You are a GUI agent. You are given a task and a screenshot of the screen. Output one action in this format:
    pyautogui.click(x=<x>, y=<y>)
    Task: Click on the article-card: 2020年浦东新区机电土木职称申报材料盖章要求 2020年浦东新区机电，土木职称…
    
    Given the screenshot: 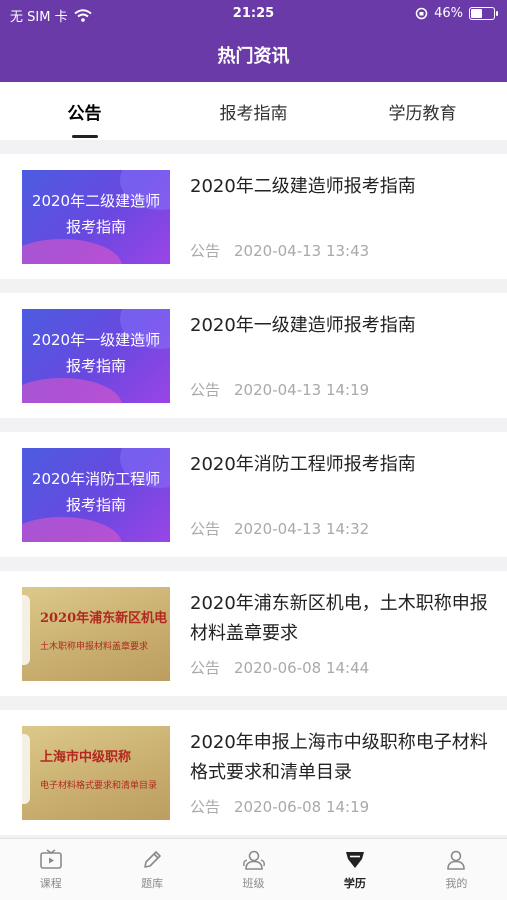 What is the action you would take?
    pyautogui.click(x=253, y=633)
    